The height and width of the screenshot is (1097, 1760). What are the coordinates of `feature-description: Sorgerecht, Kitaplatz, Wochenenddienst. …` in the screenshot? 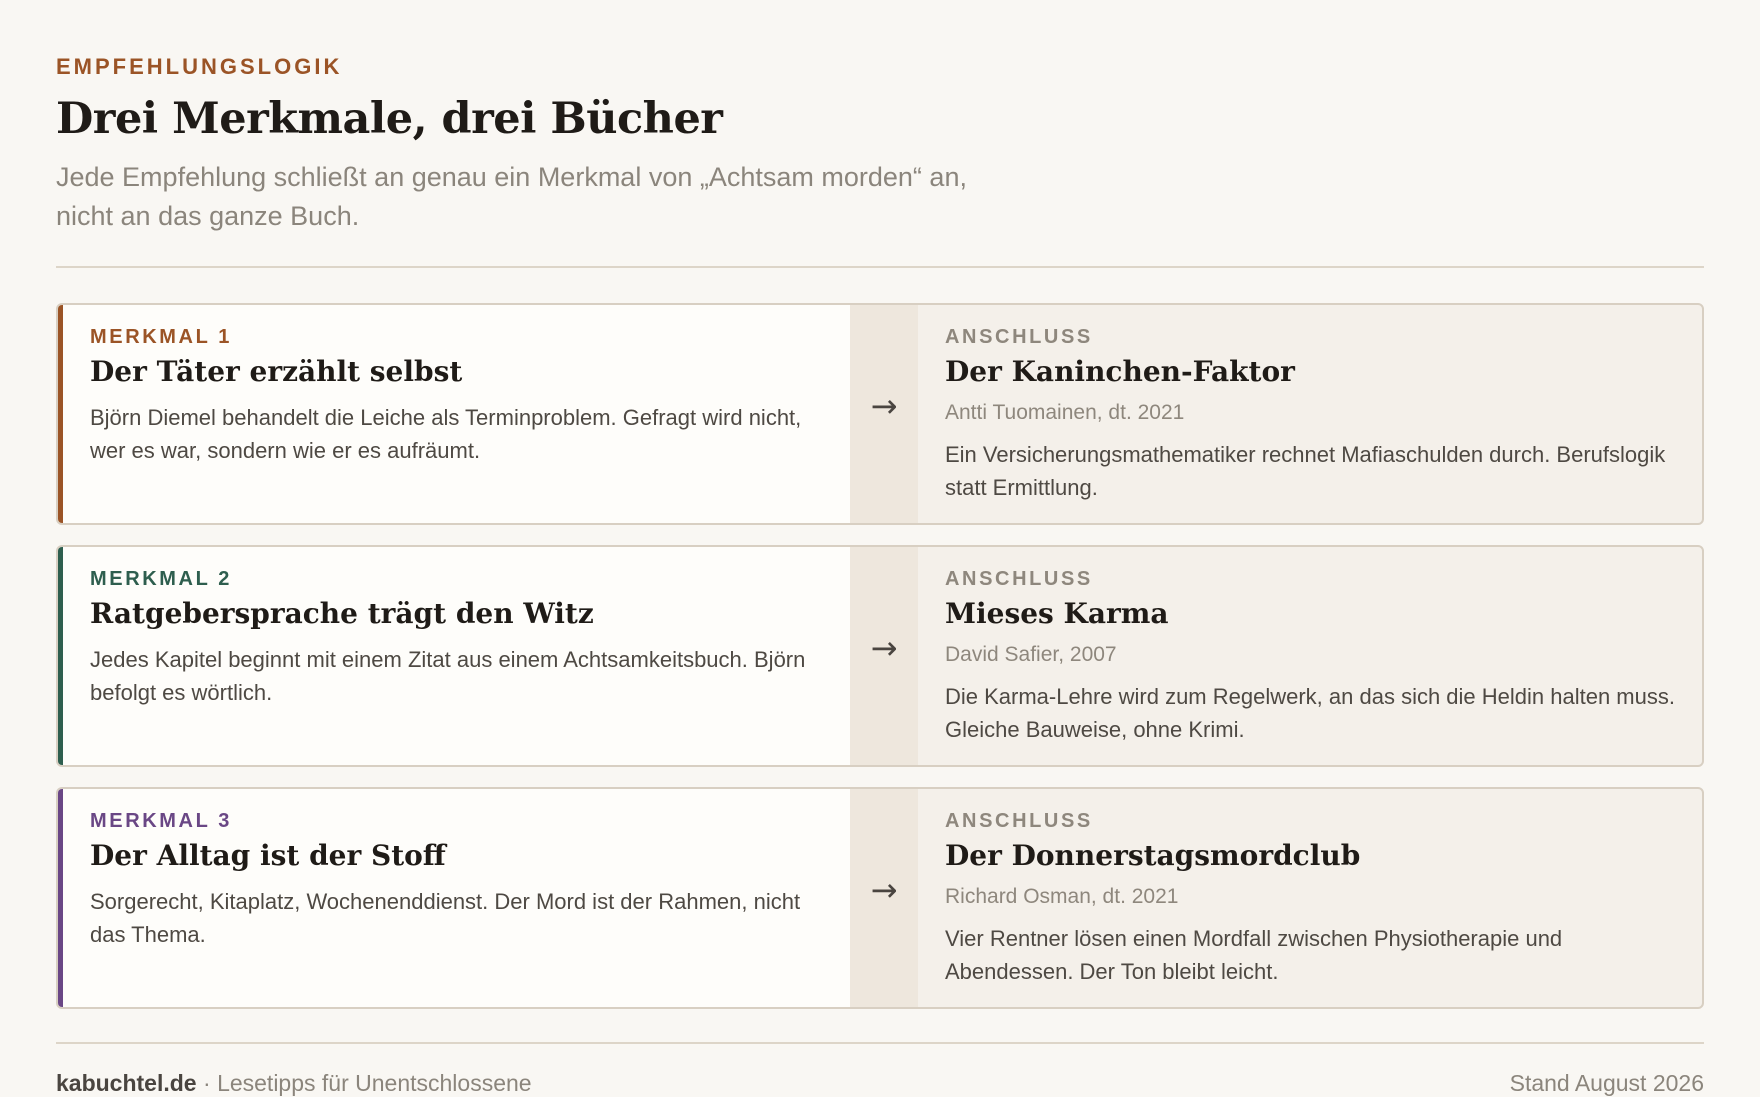 It's located at (445, 918).